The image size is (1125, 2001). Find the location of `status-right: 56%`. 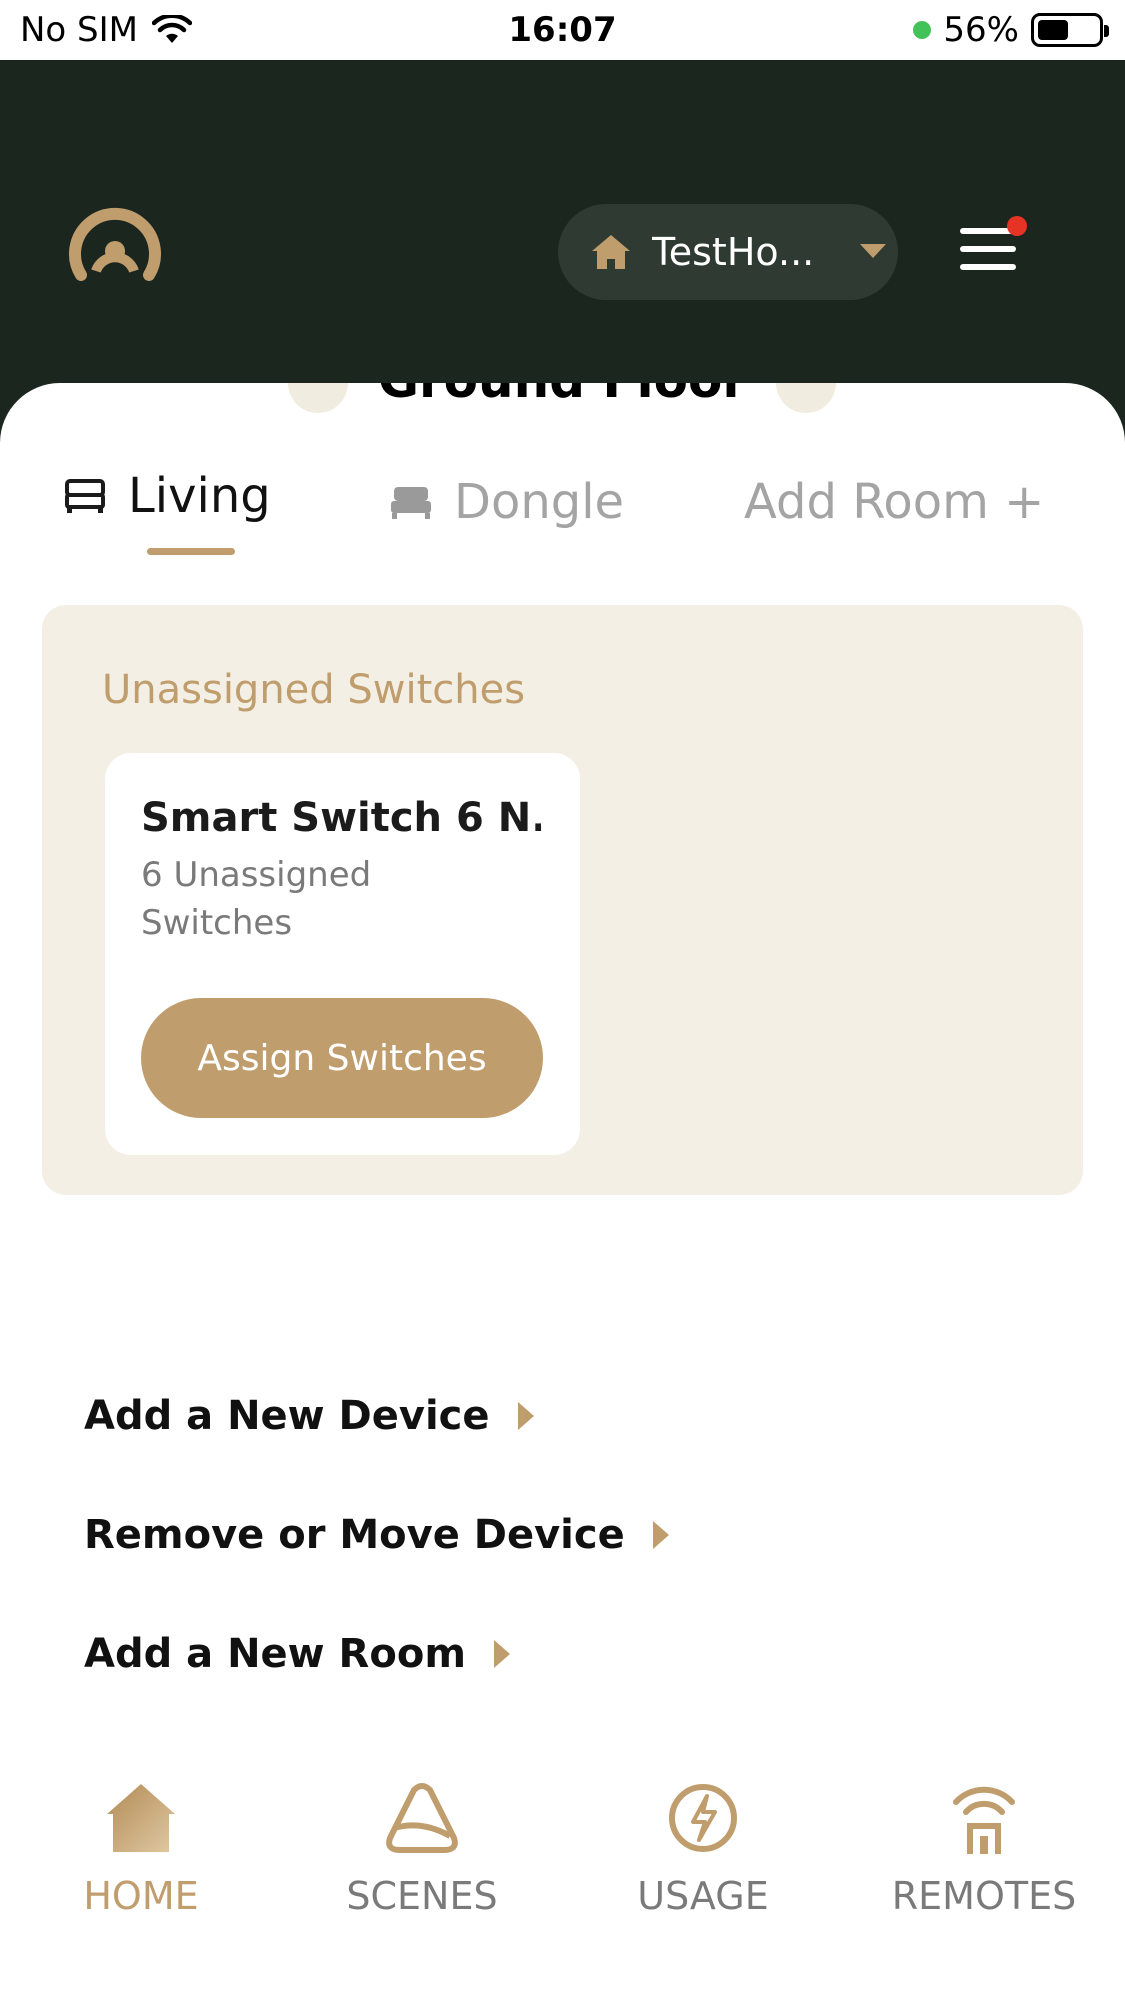

status-right: 56% is located at coordinates (1011, 30).